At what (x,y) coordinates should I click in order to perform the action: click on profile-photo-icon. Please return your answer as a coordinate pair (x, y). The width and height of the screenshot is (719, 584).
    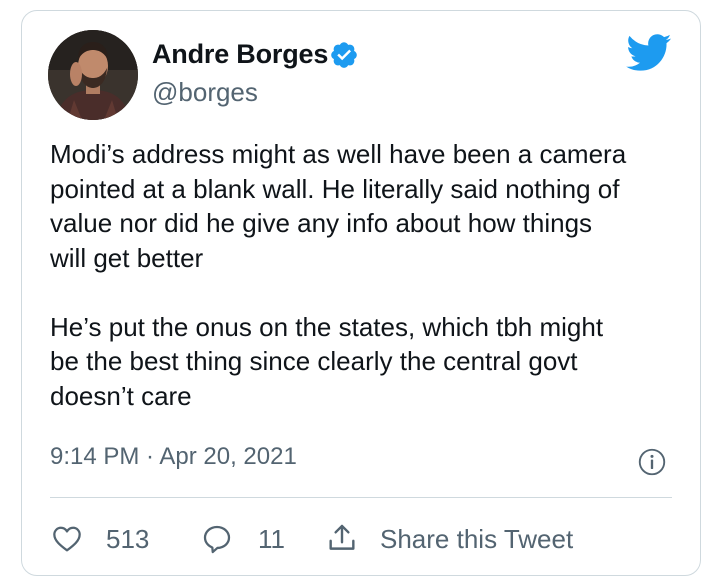
    Looking at the image, I should click on (93, 75).